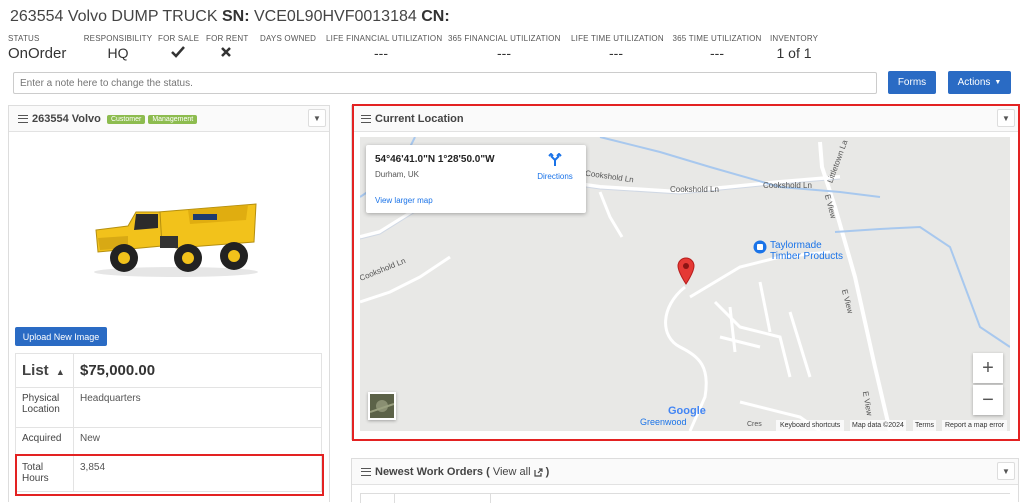 Image resolution: width=1024 pixels, height=503 pixels. Describe the element at coordinates (445, 83) in the screenshot. I see `status-note-input` at that location.